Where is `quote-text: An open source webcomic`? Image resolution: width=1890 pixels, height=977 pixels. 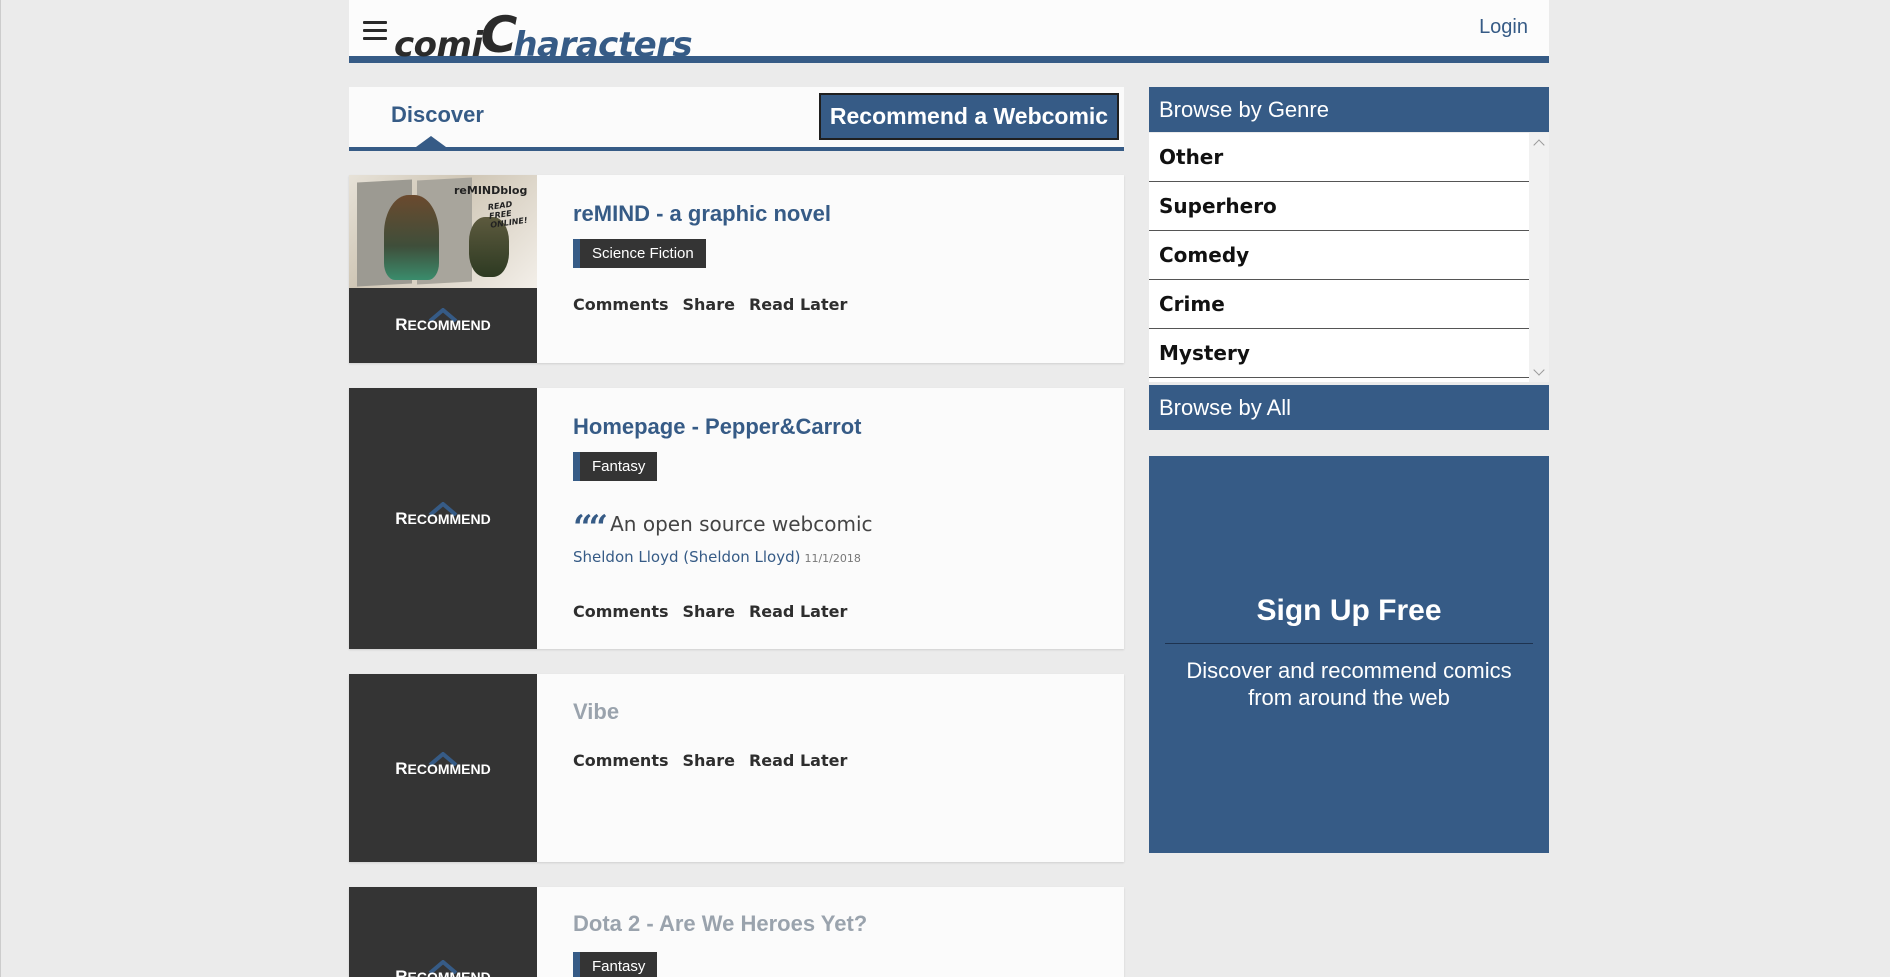
quote-text: An open source webcomic is located at coordinates (741, 524).